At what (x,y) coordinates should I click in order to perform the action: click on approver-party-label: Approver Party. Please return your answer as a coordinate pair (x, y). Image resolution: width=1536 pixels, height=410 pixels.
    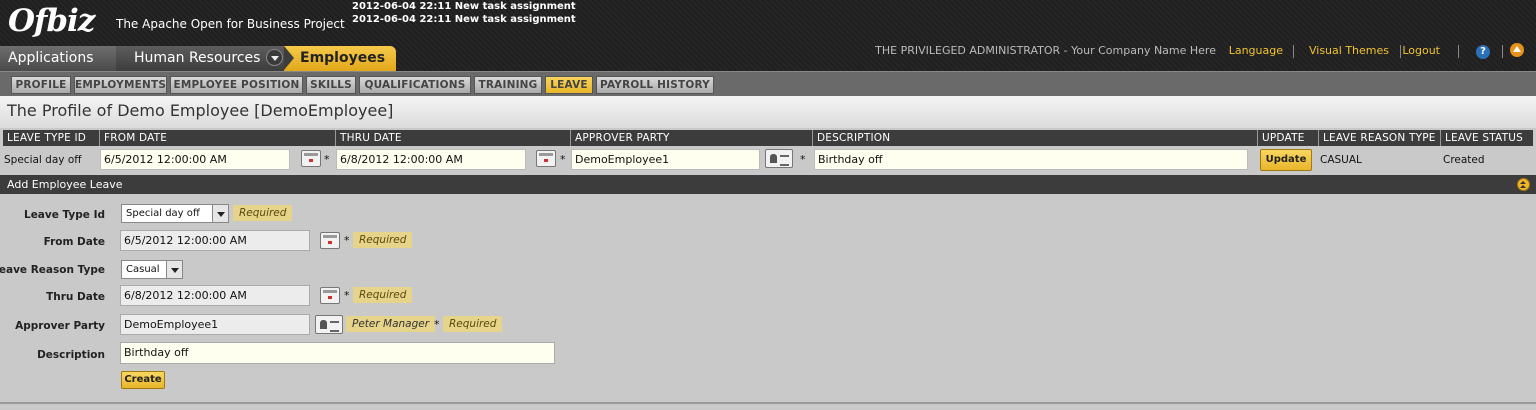
    Looking at the image, I should click on (60, 326).